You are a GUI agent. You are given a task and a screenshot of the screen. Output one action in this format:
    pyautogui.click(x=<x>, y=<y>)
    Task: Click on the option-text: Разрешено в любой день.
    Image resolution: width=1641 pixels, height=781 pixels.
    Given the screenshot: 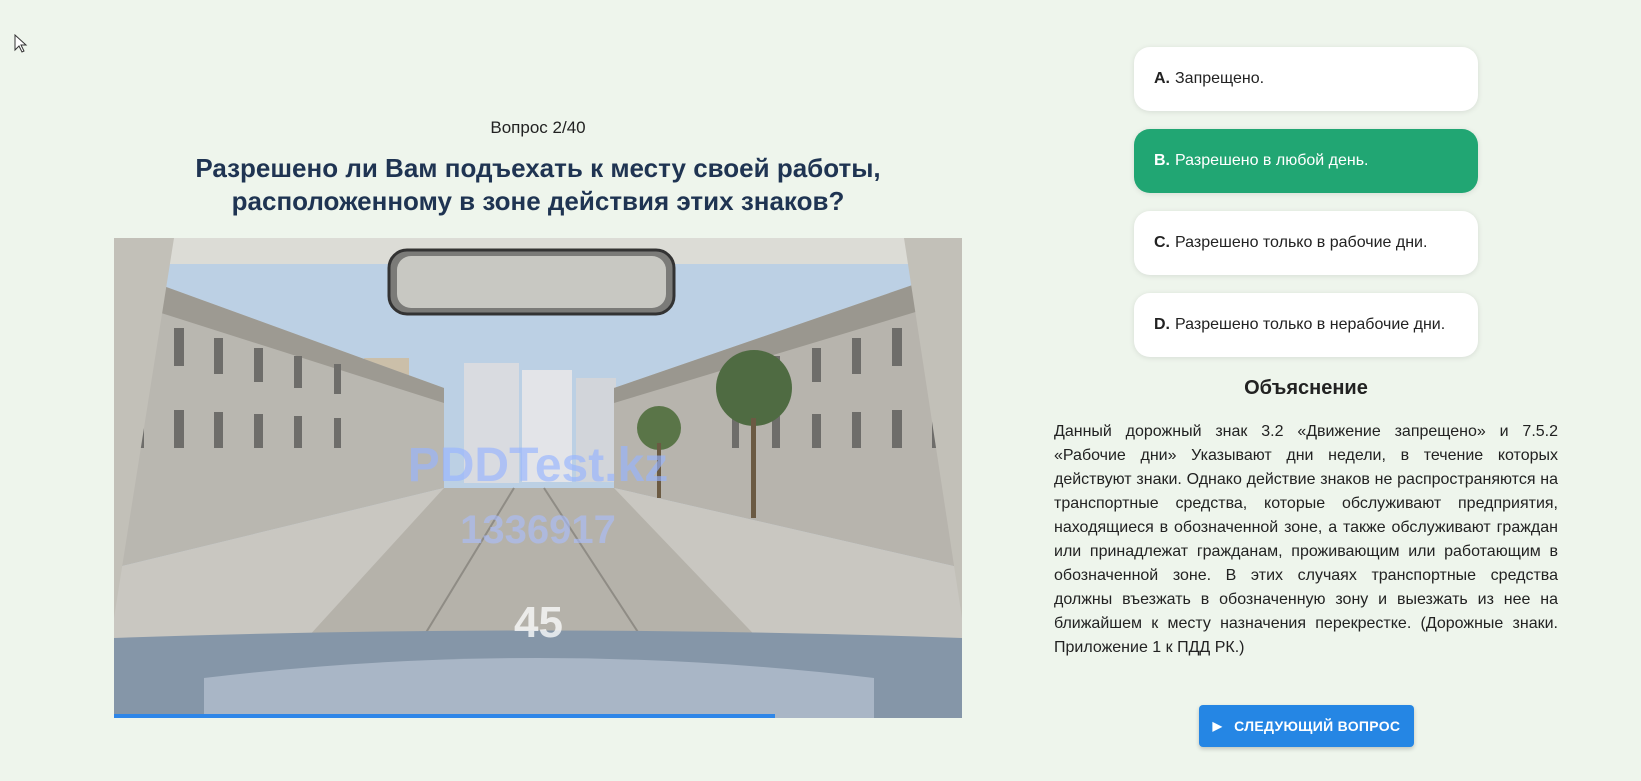 What is the action you would take?
    pyautogui.click(x=1272, y=160)
    